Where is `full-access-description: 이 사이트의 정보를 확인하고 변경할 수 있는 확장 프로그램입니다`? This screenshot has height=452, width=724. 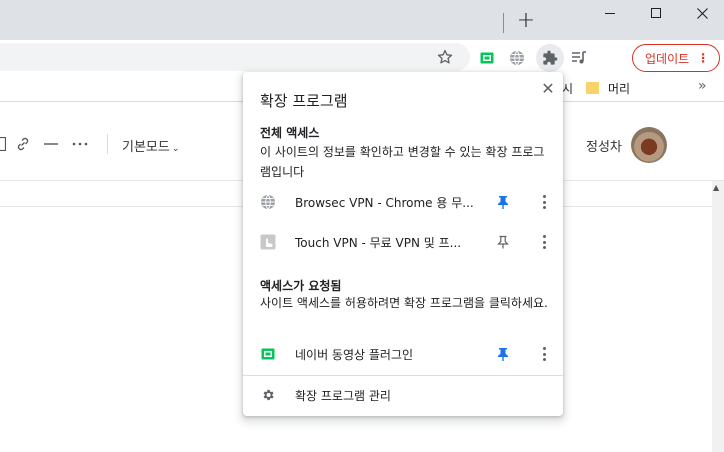 full-access-description: 이 사이트의 정보를 확인하고 변경할 수 있는 확장 프로그램입니다 is located at coordinates (402, 162).